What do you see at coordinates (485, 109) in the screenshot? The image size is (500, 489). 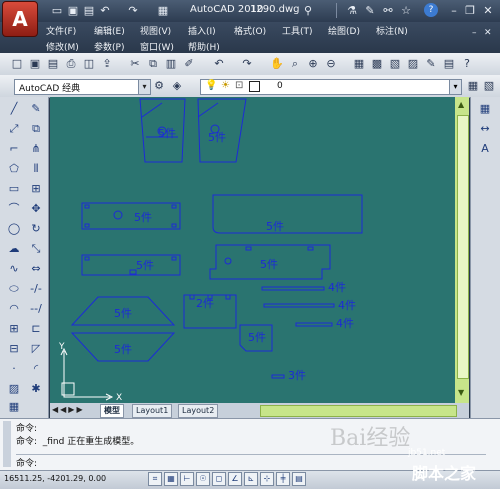 I see `draw-order-icon: ▦` at bounding box center [485, 109].